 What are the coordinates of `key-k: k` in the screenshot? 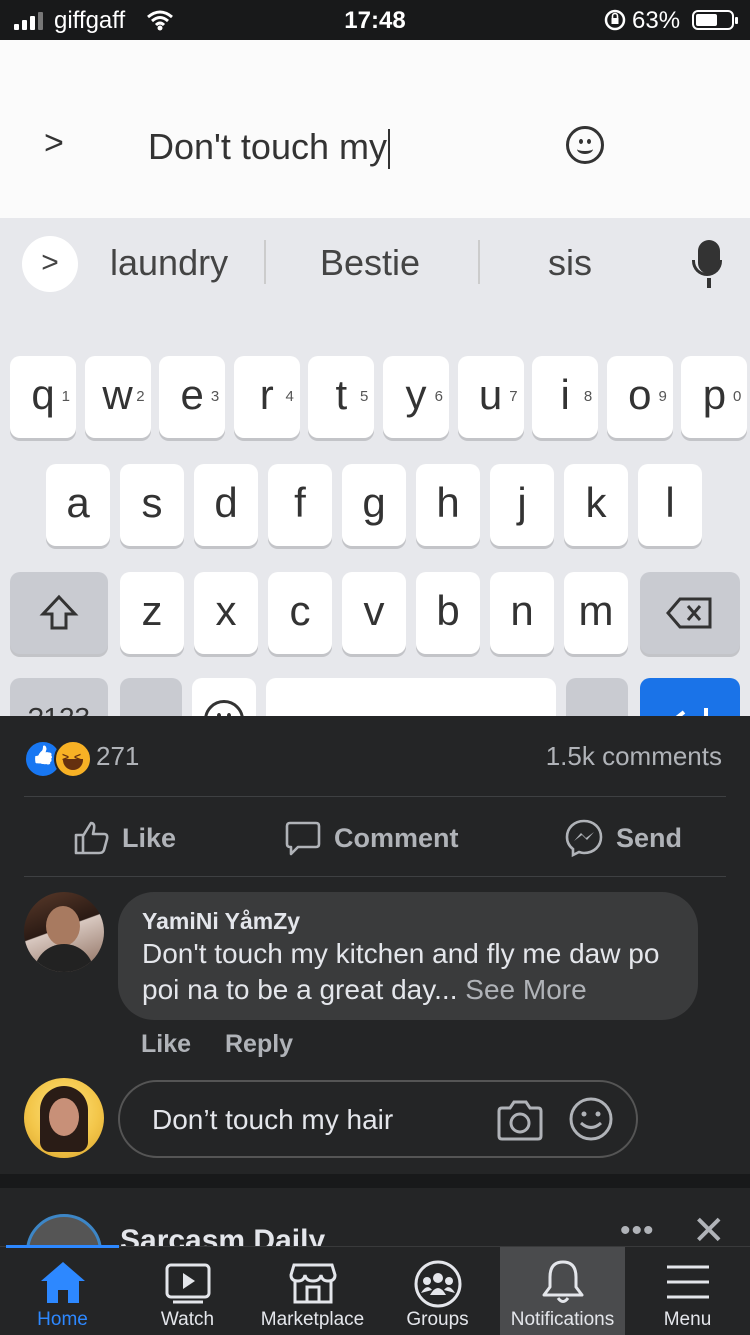 It's located at (596, 505).